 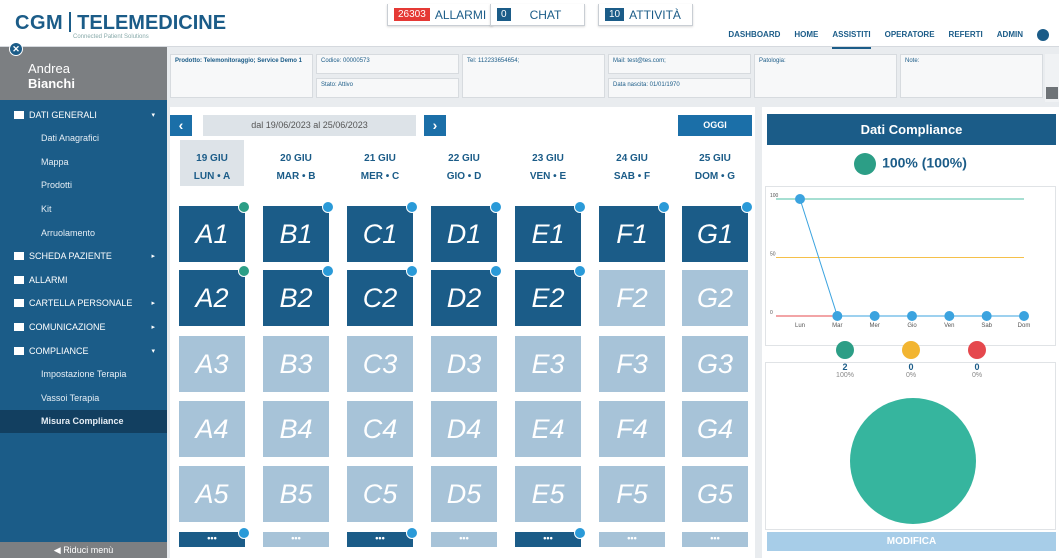 I want to click on chevron-icon: ▾, so click(x=153, y=351).